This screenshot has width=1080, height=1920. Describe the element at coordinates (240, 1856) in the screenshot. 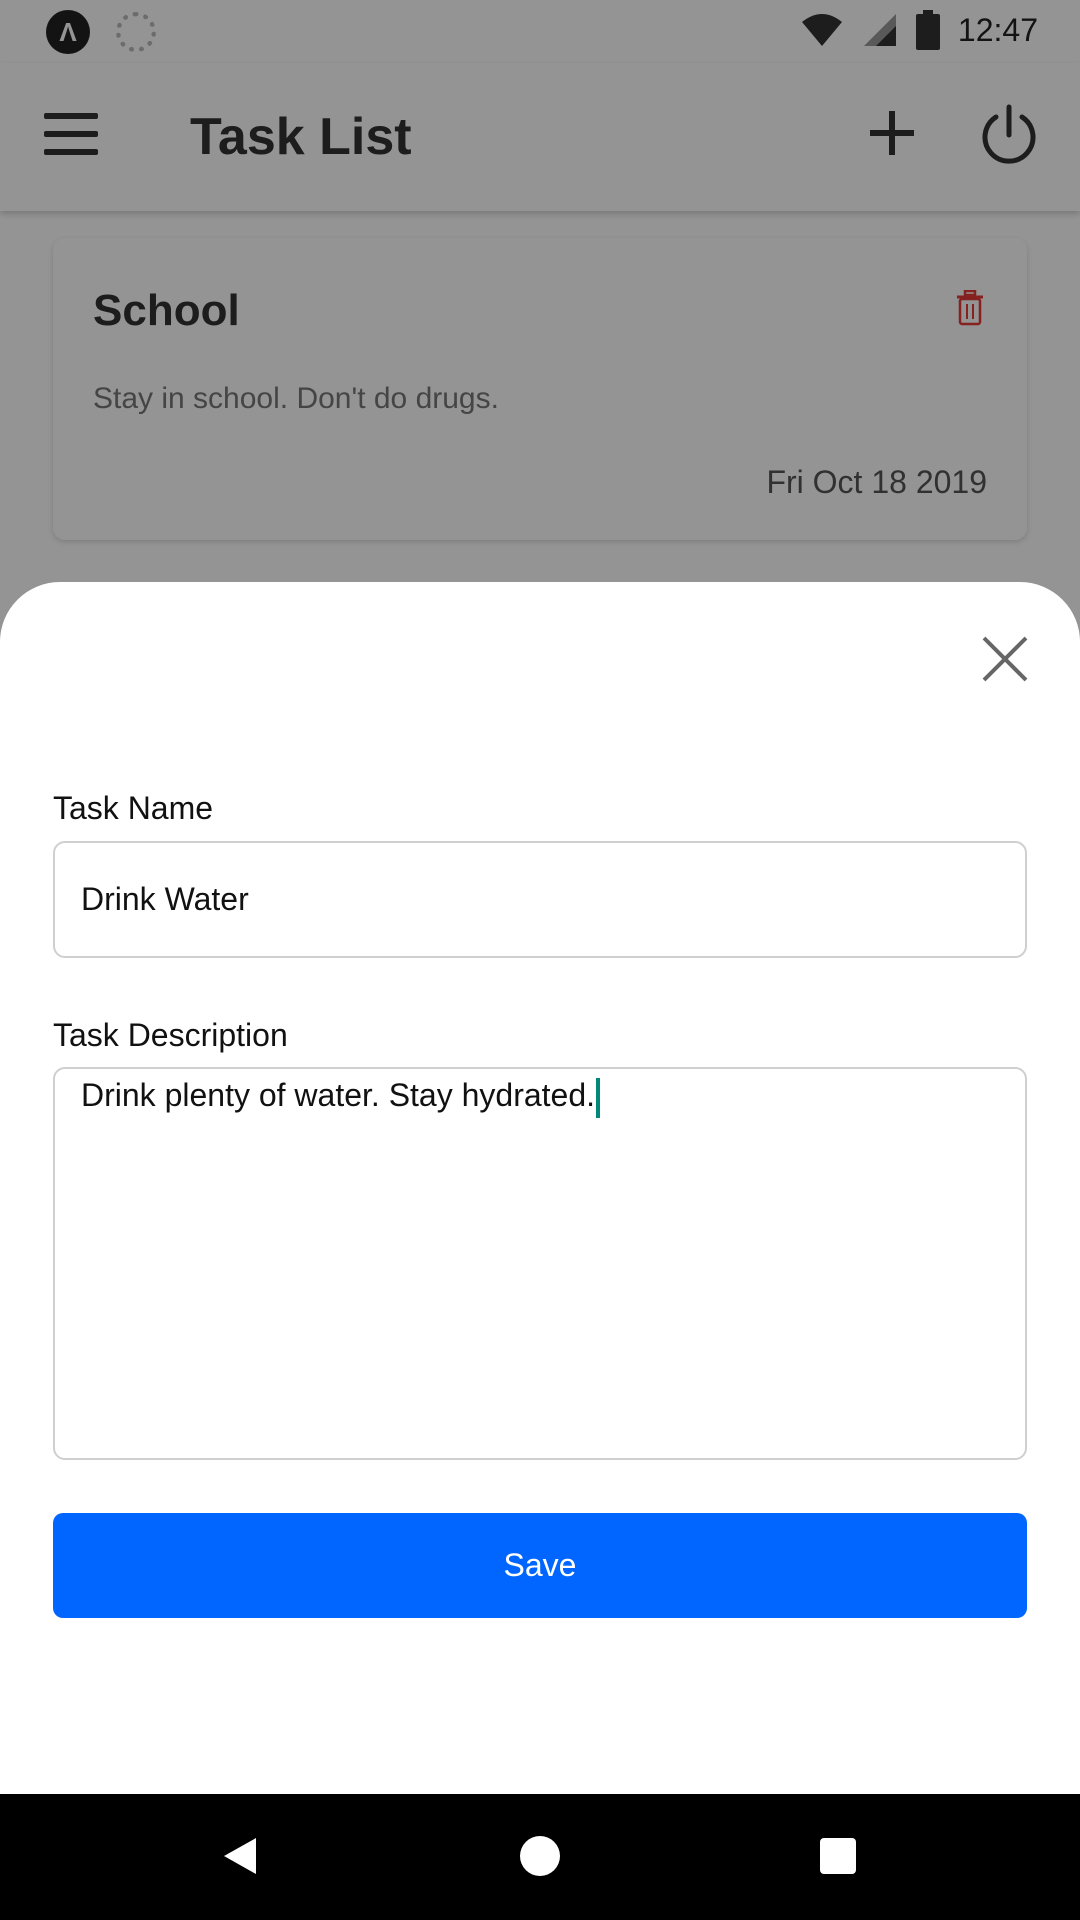

I see `back-icon` at that location.